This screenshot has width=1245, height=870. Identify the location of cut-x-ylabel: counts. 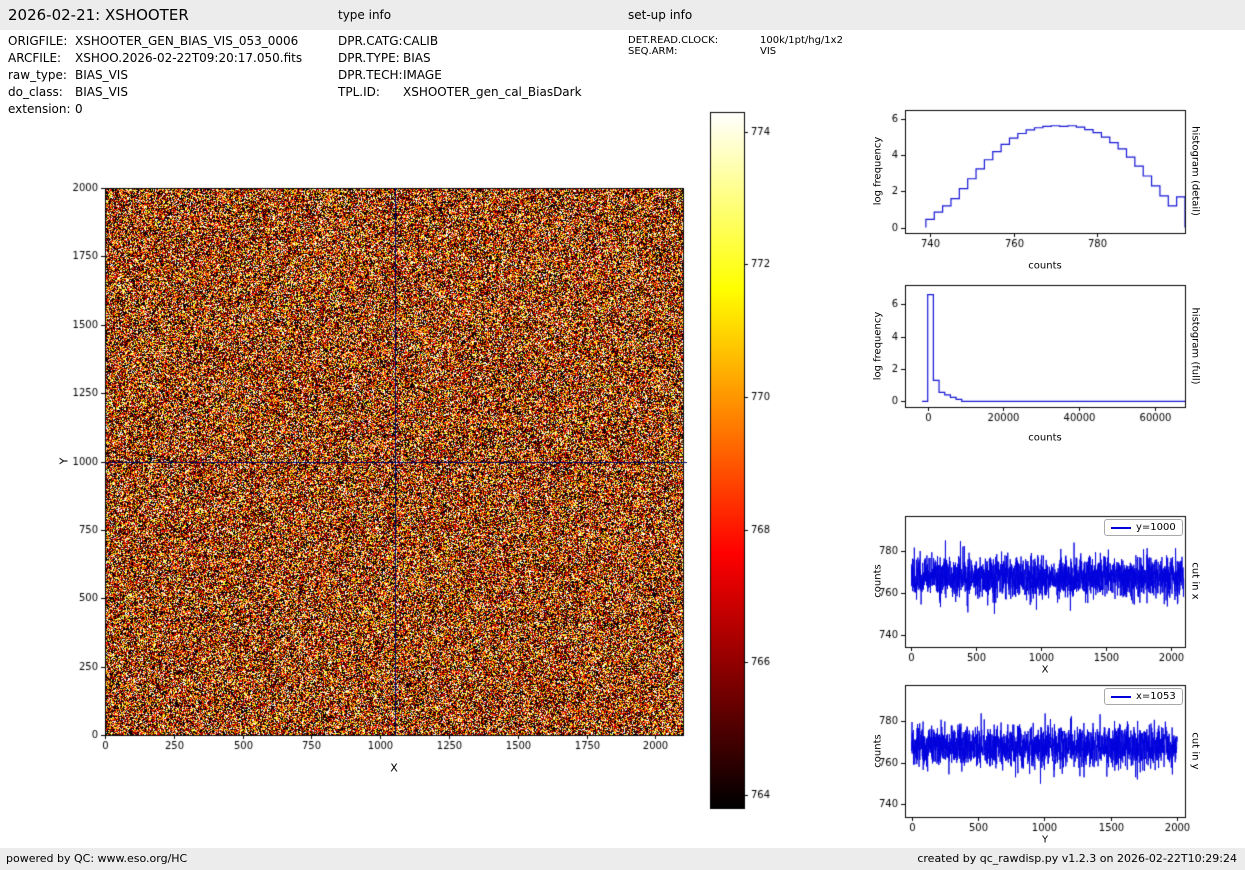
(878, 581).